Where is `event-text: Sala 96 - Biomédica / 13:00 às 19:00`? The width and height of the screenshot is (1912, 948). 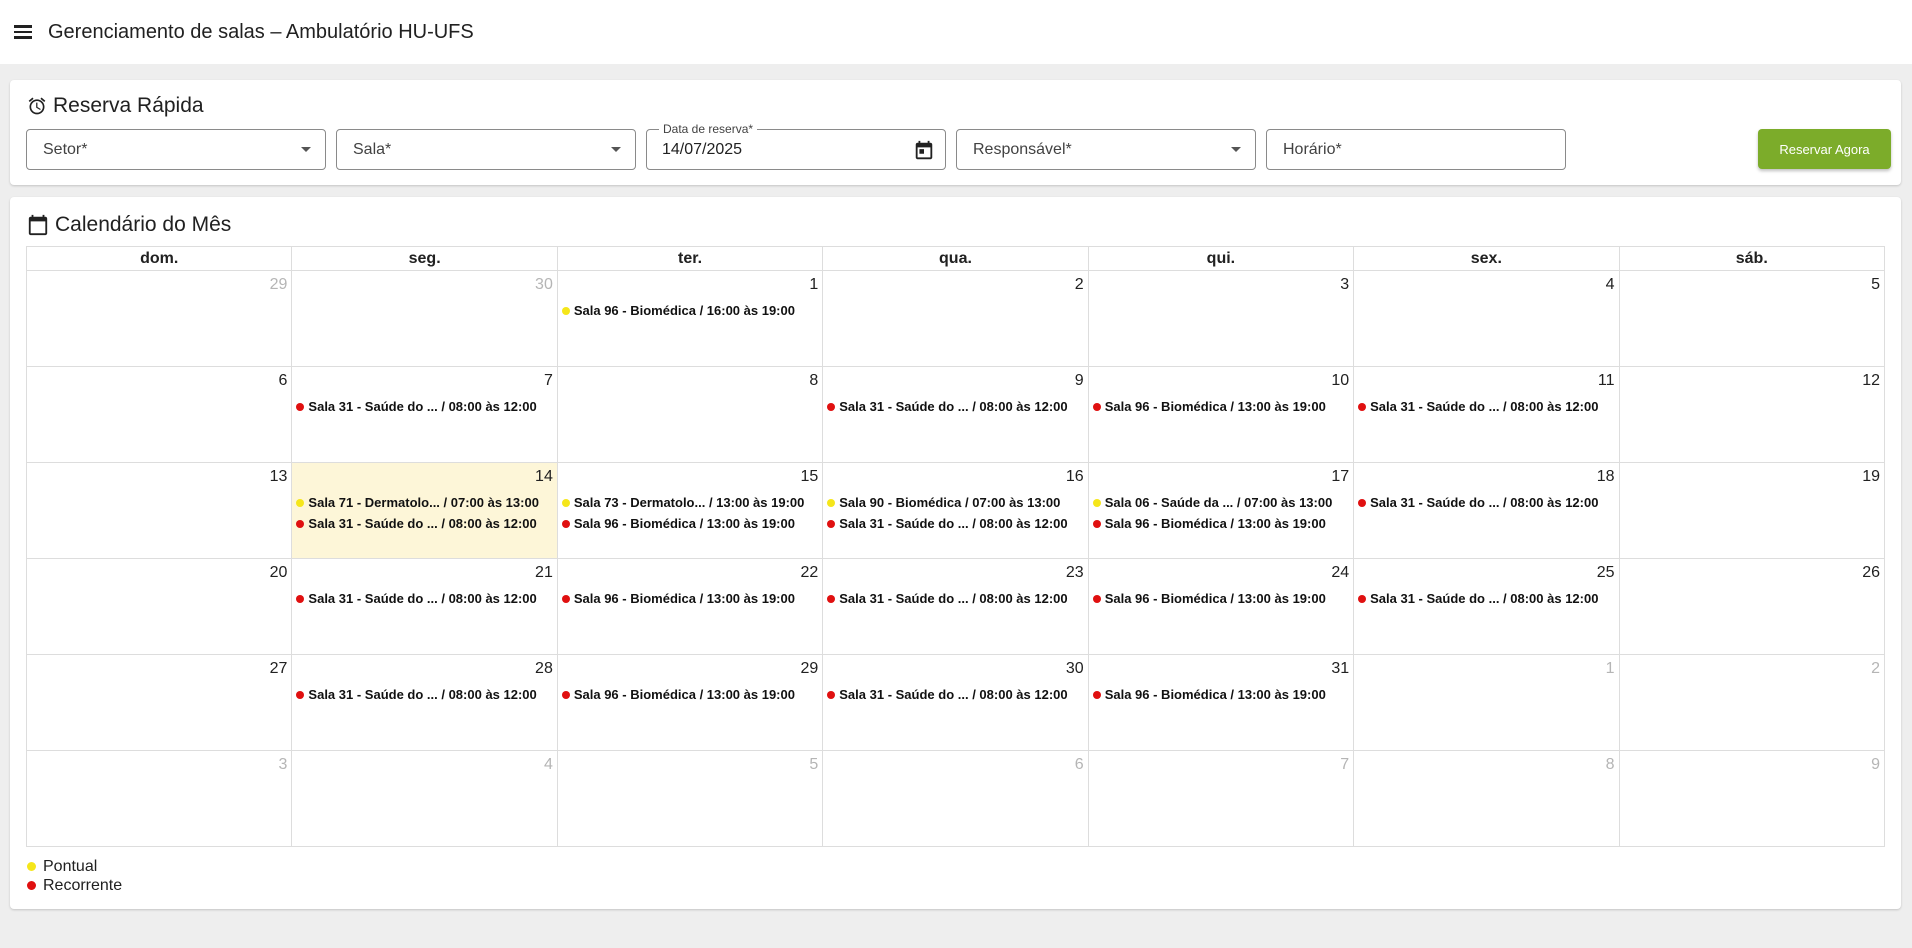 event-text: Sala 96 - Biomédica / 13:00 às 19:00 is located at coordinates (684, 694).